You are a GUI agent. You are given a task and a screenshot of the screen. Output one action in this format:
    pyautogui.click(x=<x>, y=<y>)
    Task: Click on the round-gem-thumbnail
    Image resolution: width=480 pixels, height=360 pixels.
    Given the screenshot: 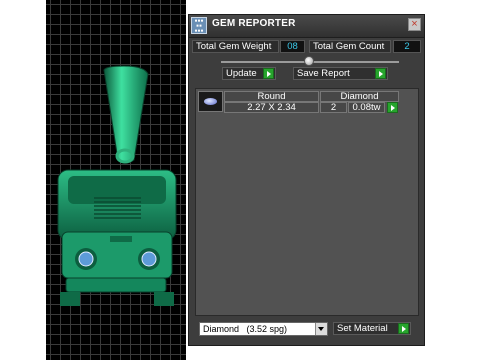 What is the action you would take?
    pyautogui.click(x=210, y=101)
    